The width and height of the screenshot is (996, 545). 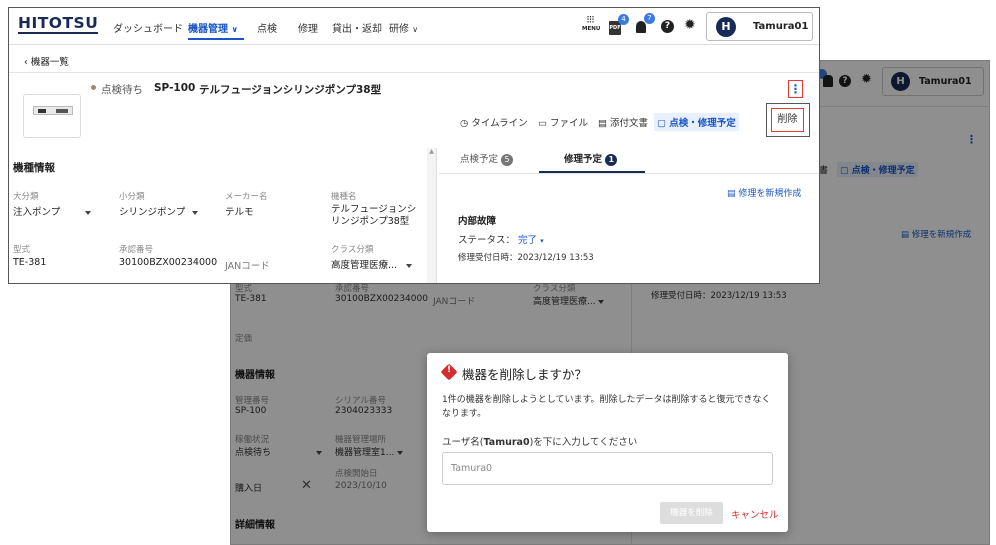 I want to click on divider, so click(x=414, y=72).